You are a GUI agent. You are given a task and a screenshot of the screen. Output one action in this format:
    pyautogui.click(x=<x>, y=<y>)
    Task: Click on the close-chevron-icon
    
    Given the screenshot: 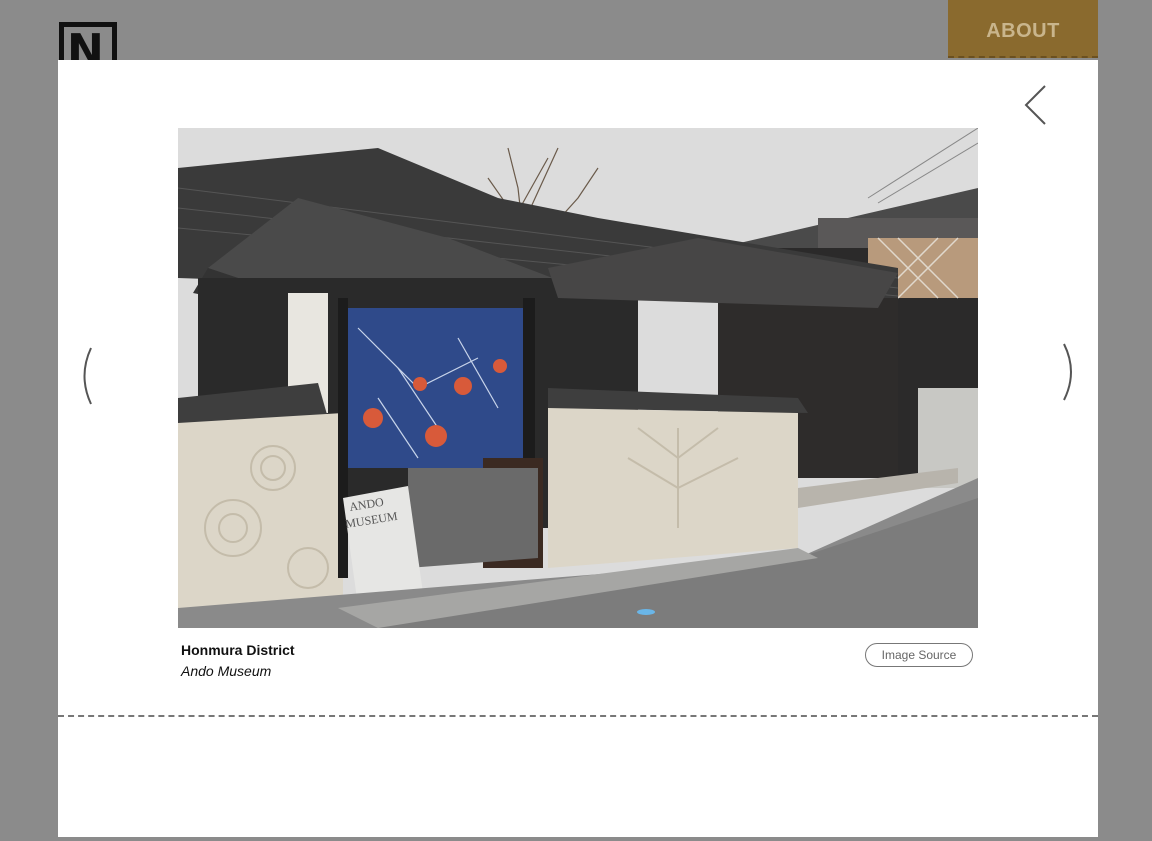 What is the action you would take?
    pyautogui.click(x=1035, y=105)
    